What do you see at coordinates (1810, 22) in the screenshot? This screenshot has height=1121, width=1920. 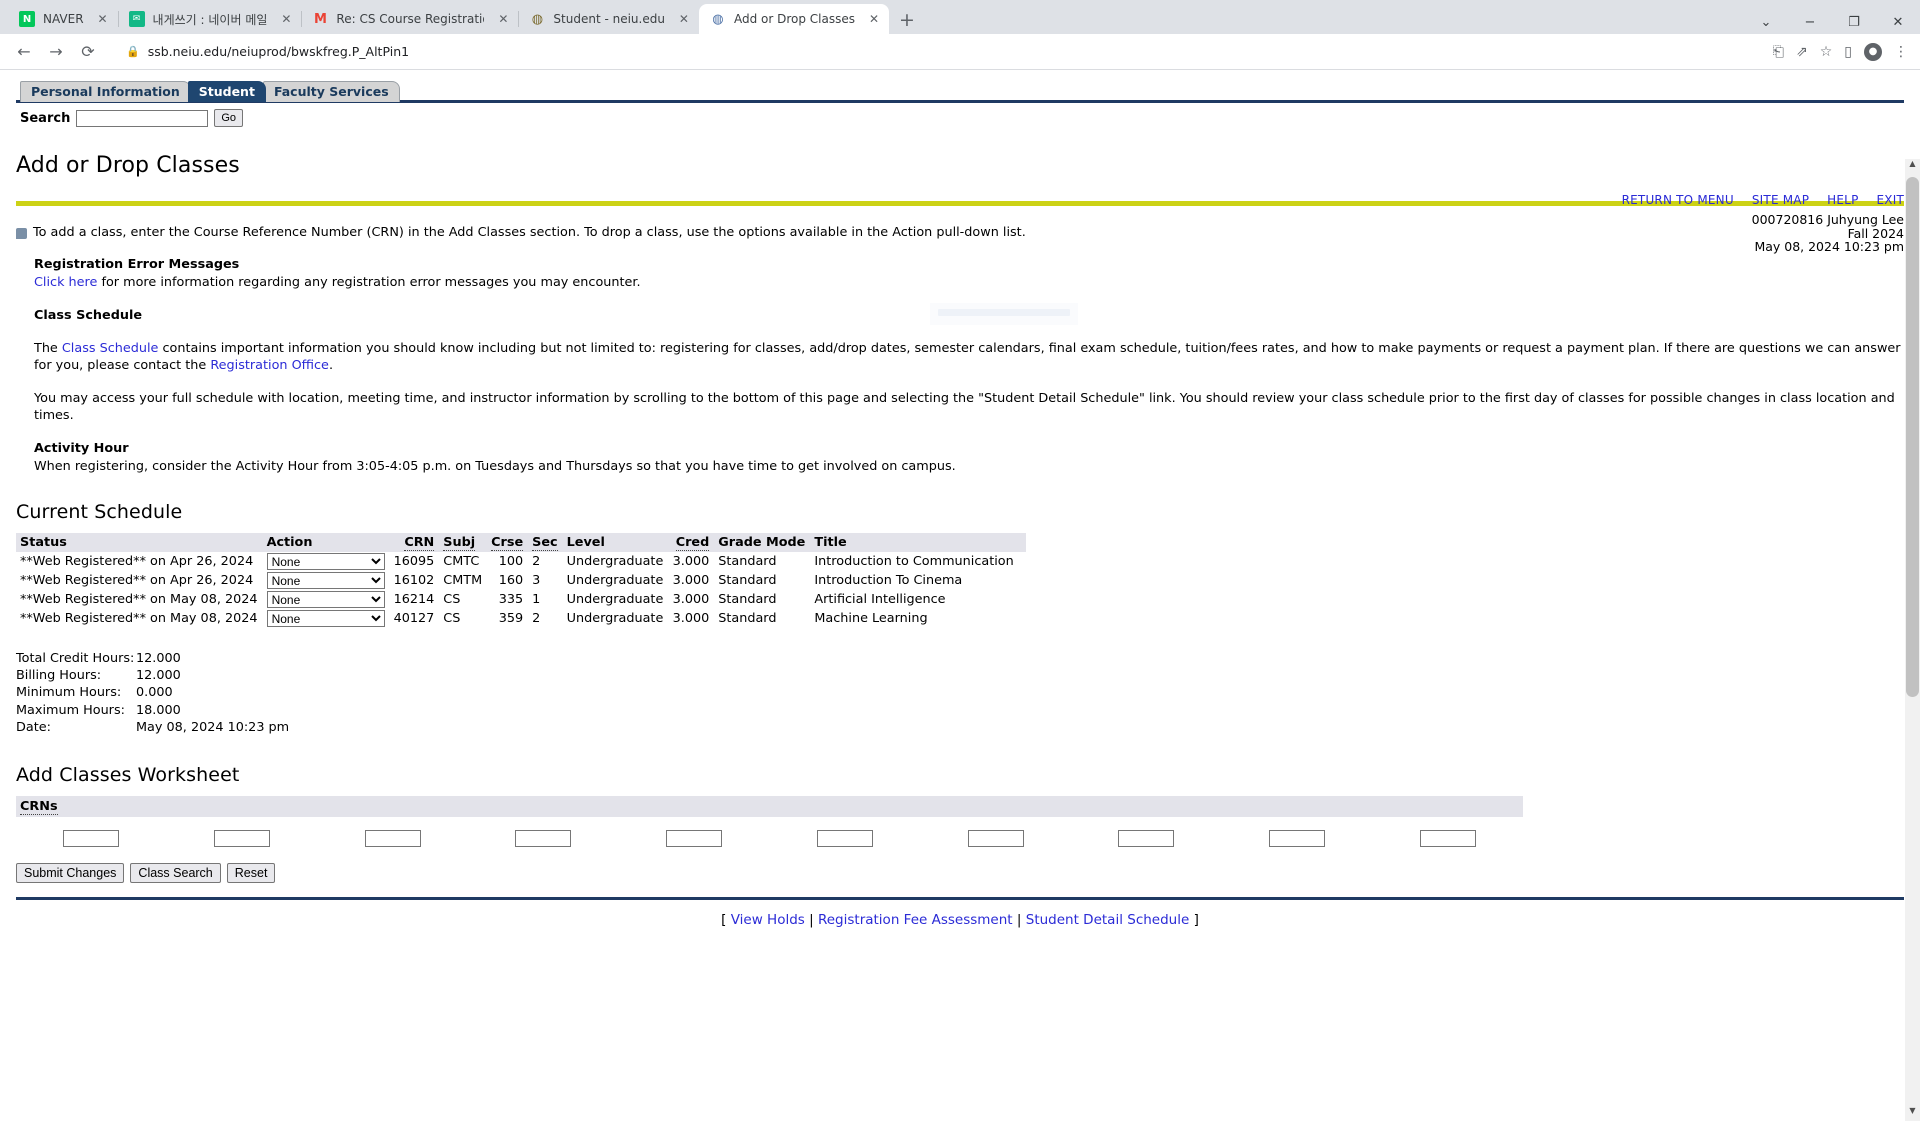 I see `minimize-button: −` at bounding box center [1810, 22].